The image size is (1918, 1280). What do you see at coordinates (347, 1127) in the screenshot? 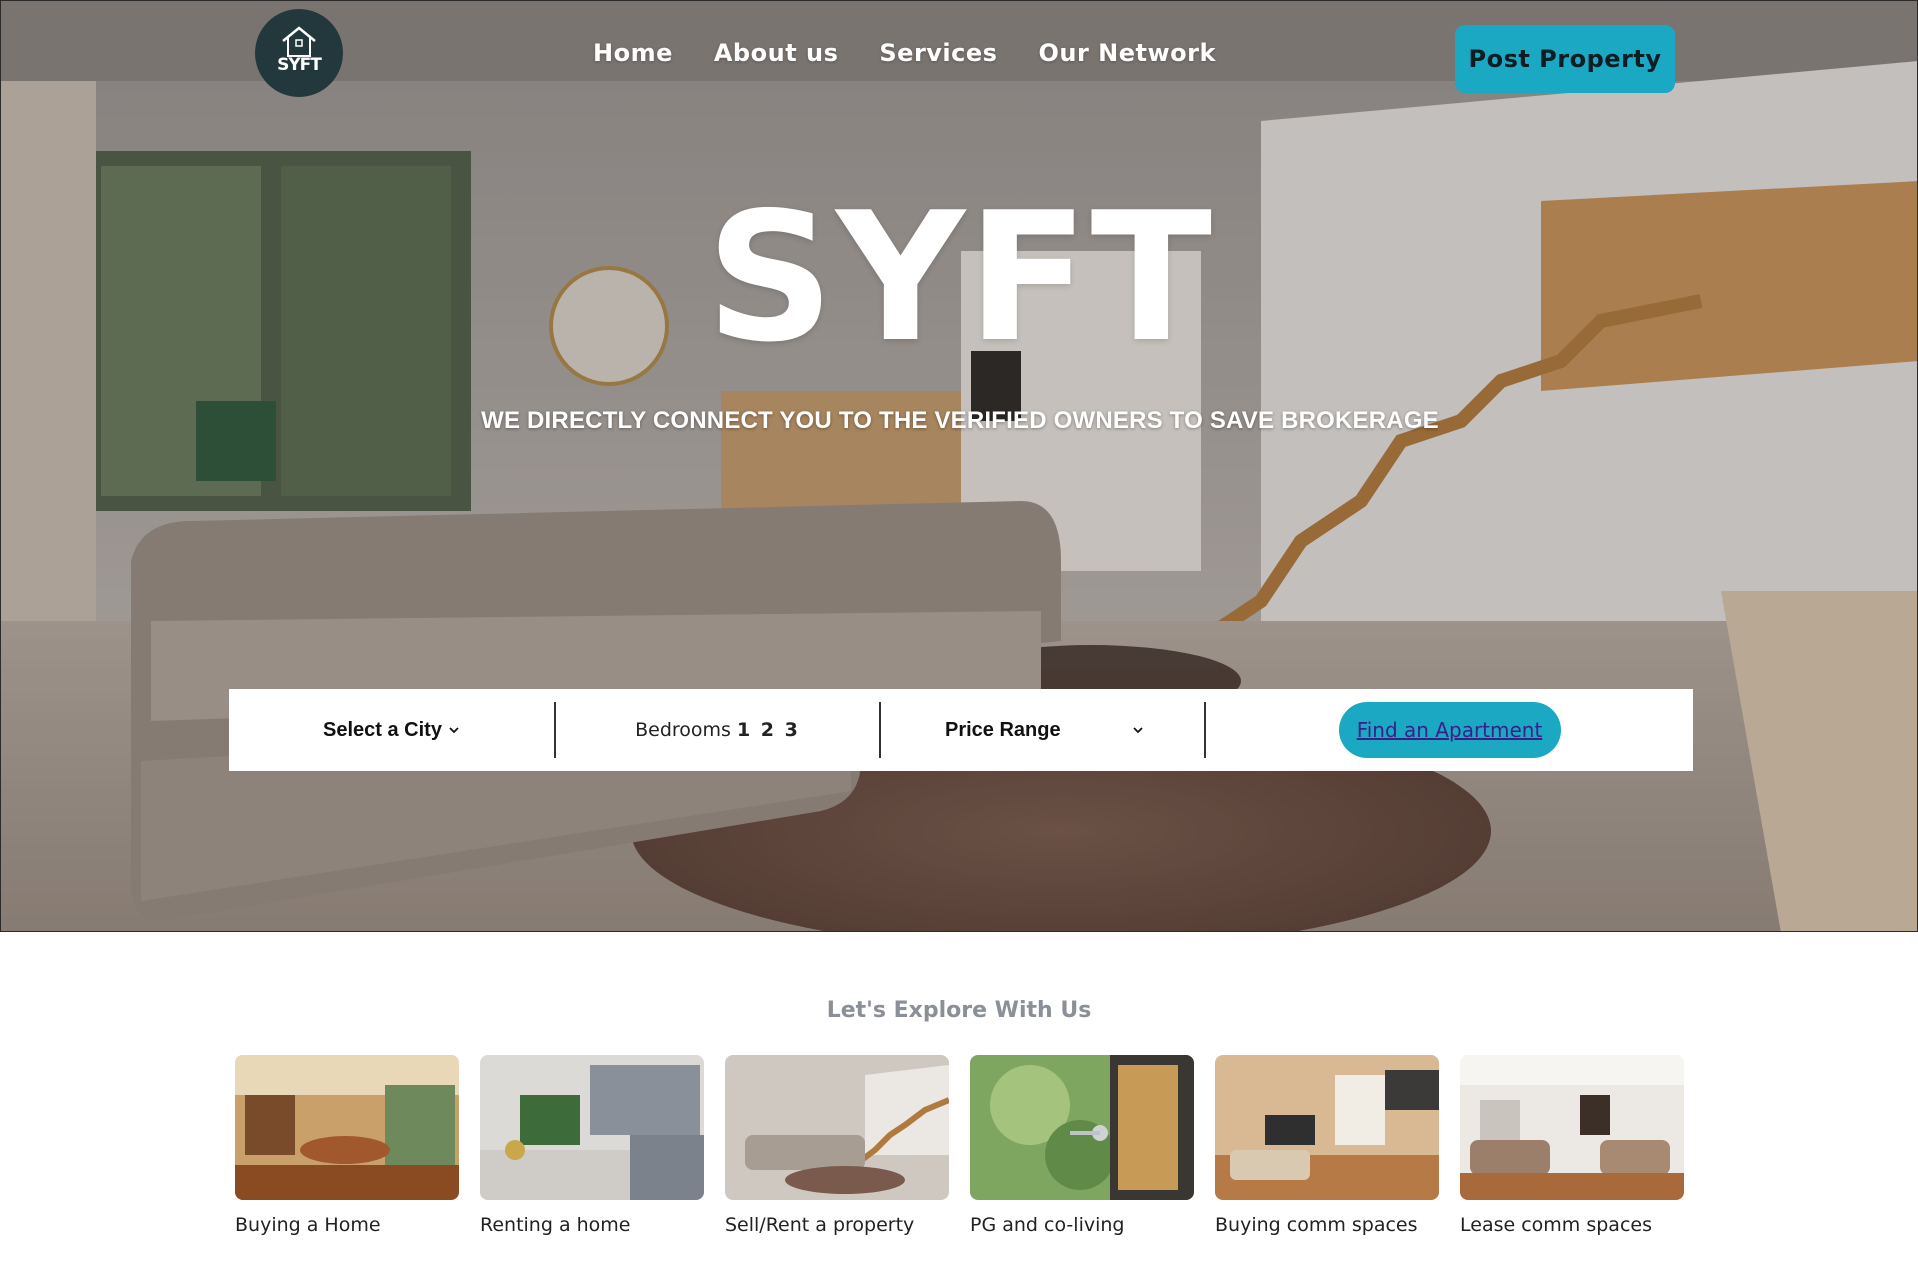
I see `buying-home-image` at bounding box center [347, 1127].